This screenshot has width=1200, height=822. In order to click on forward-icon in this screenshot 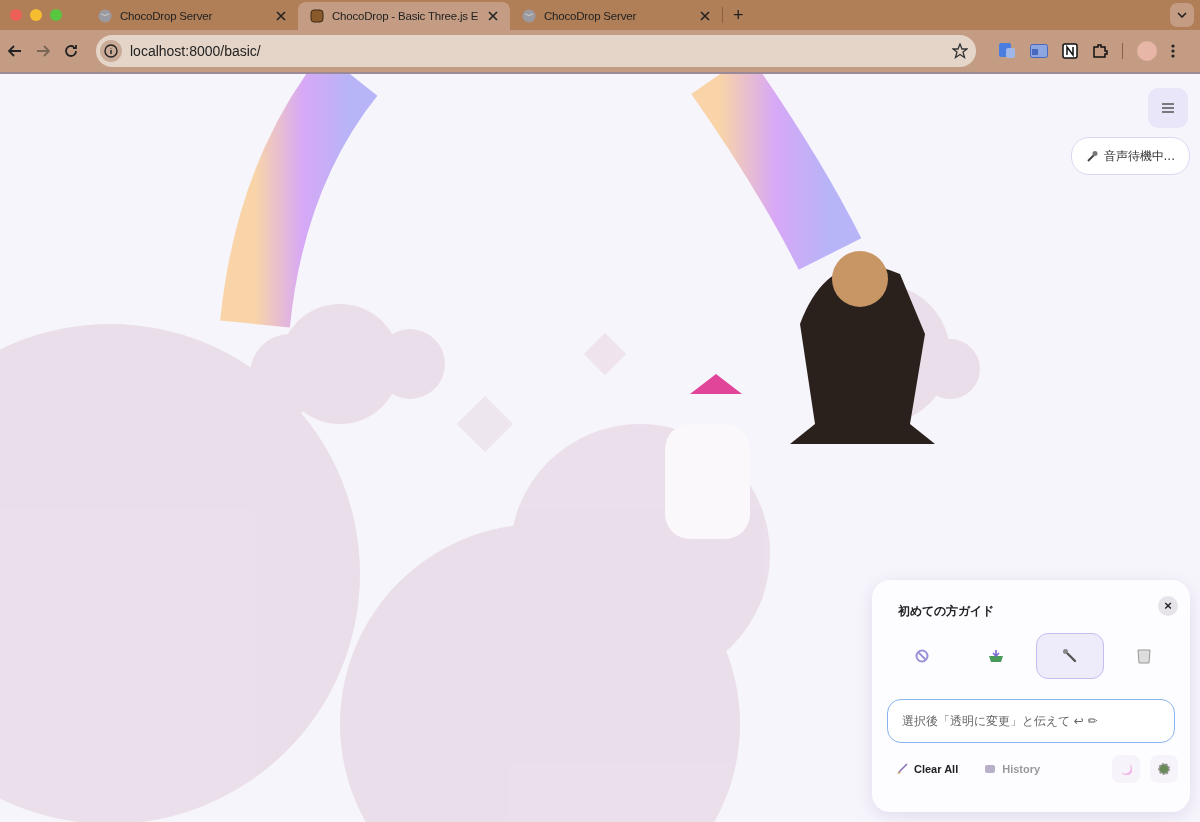, I will do `click(43, 51)`.